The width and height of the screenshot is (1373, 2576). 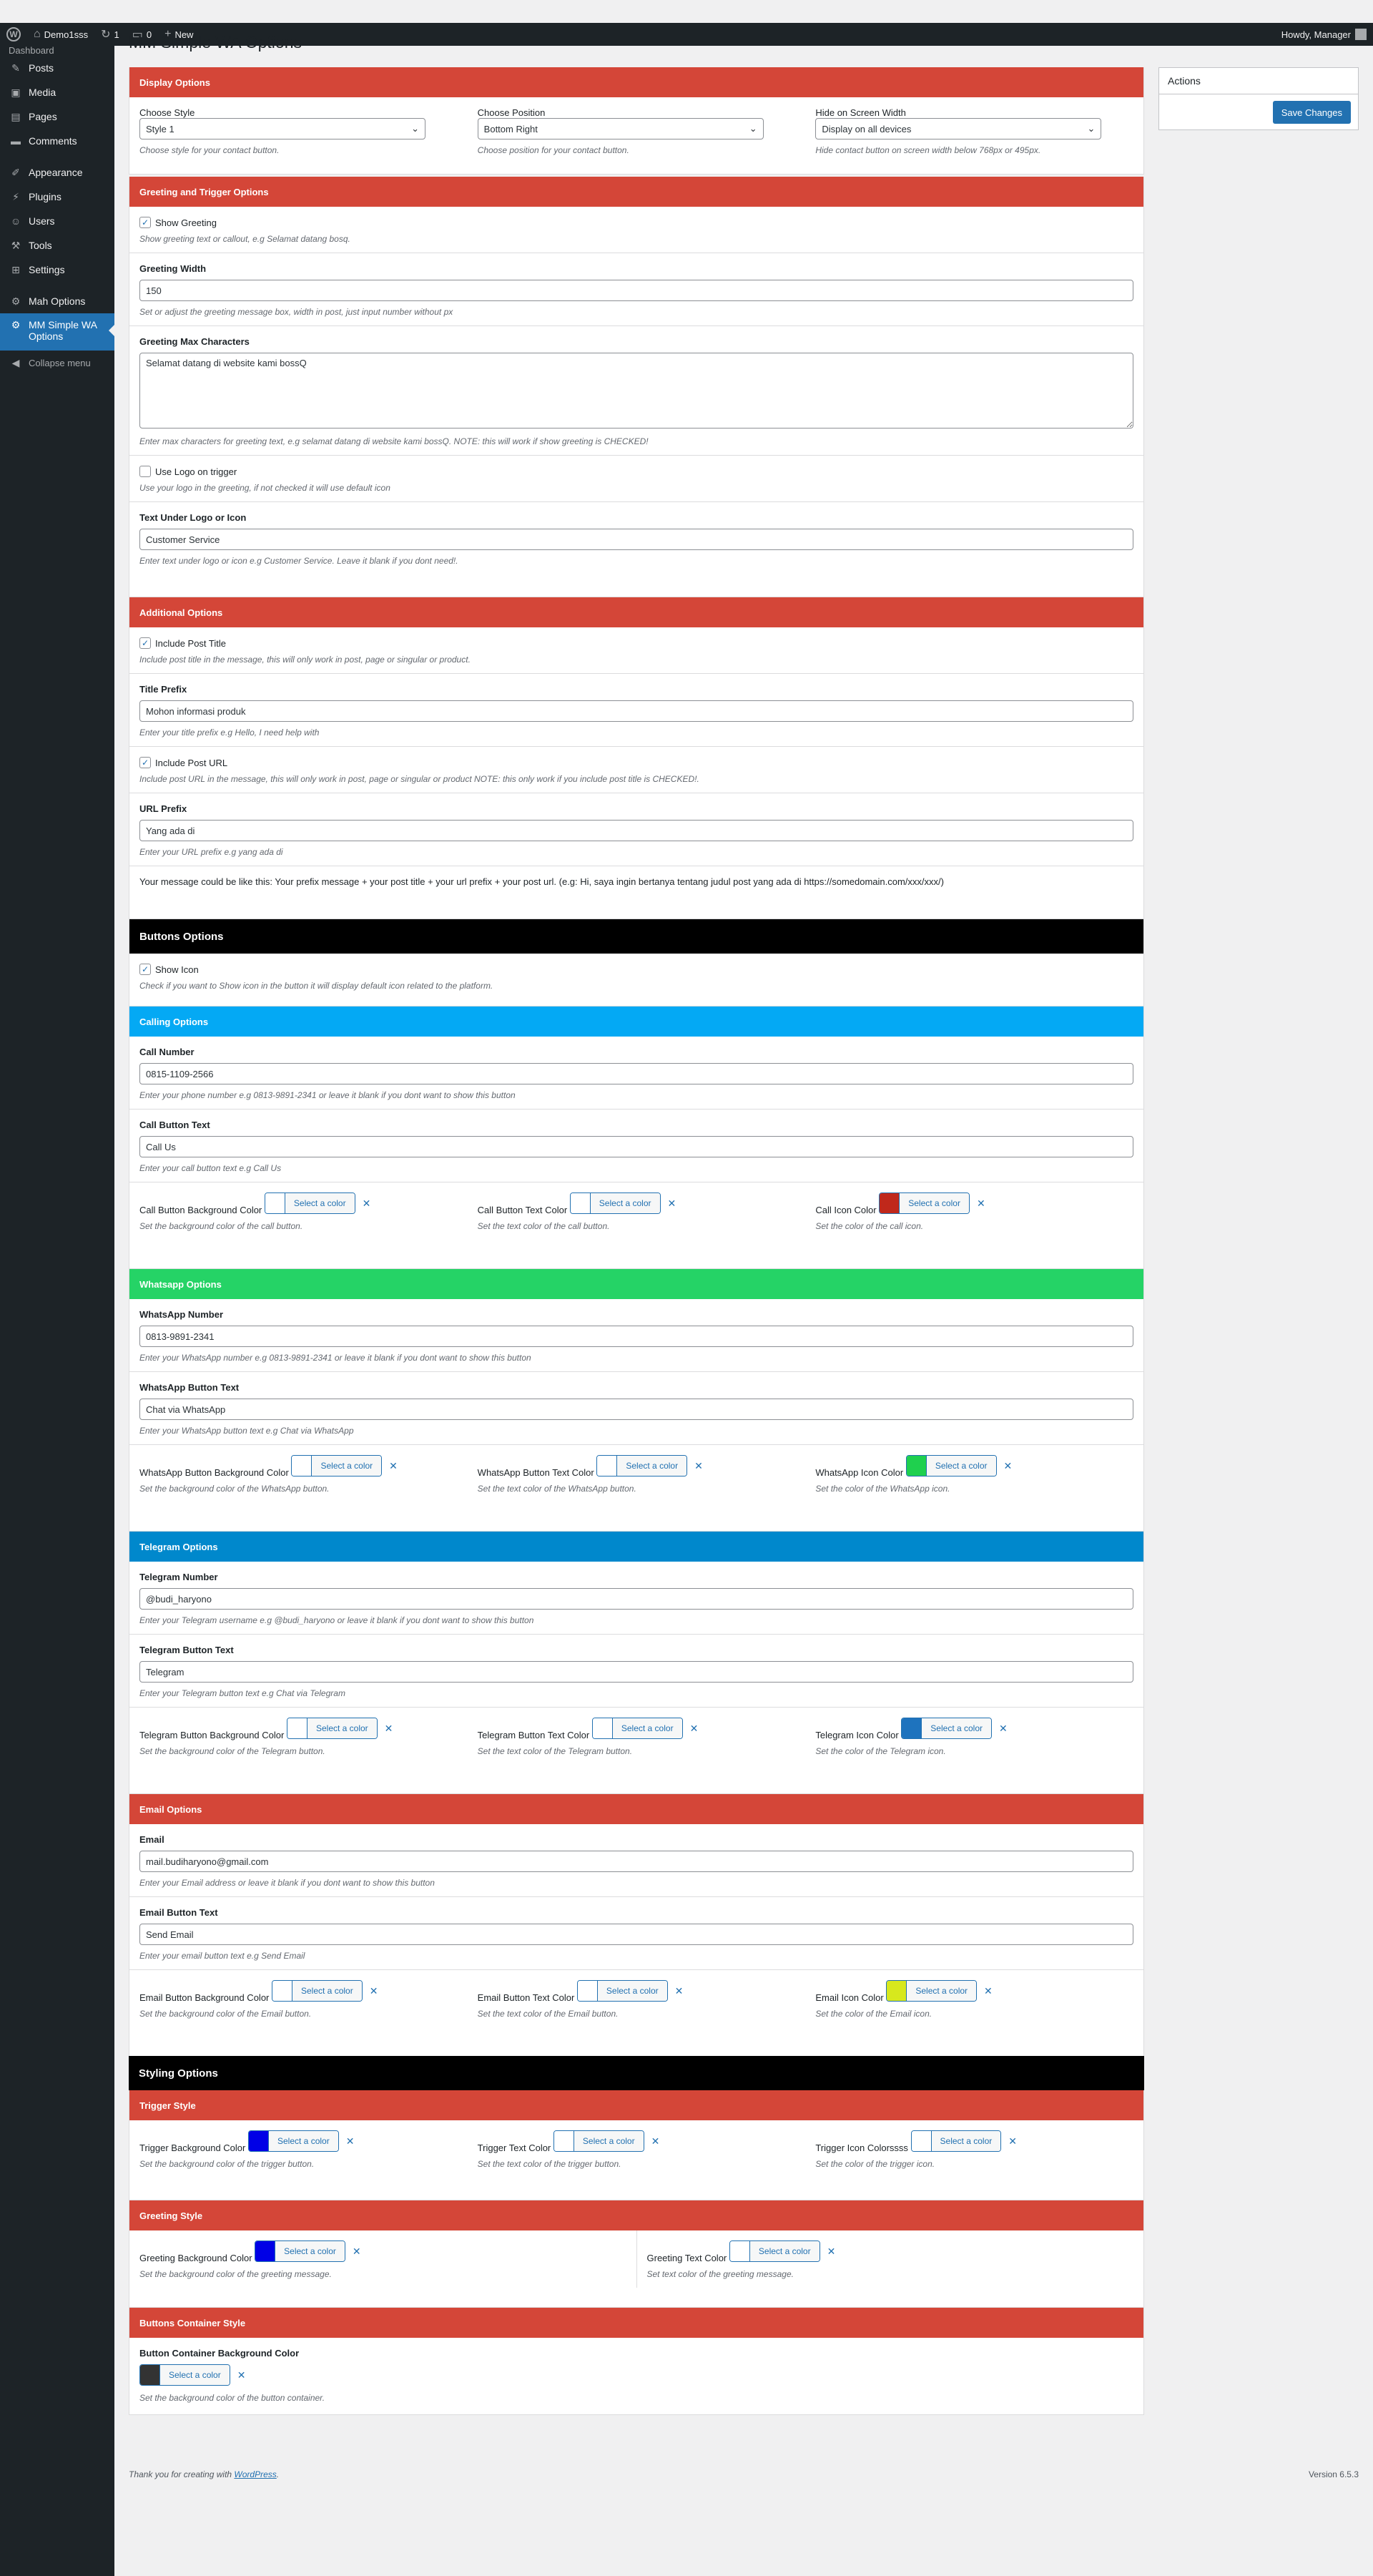 What do you see at coordinates (636, 1073) in the screenshot?
I see `calling-number-input` at bounding box center [636, 1073].